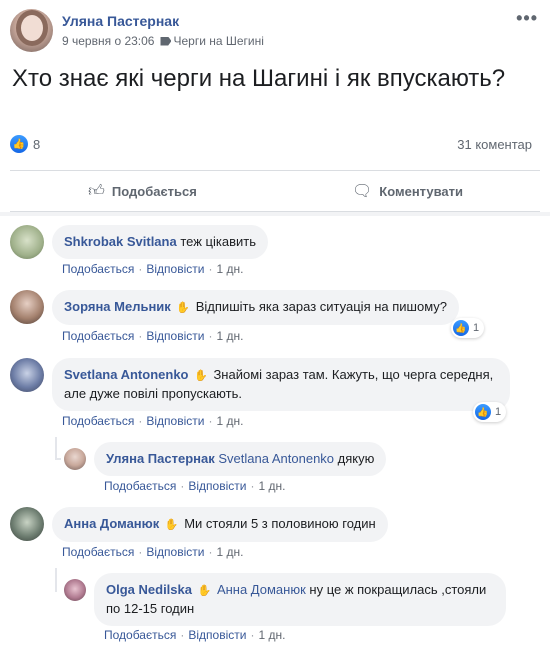 This screenshot has width=550, height=655. Describe the element at coordinates (126, 374) in the screenshot. I see `commenter-name: Svetlana Antonenko` at that location.